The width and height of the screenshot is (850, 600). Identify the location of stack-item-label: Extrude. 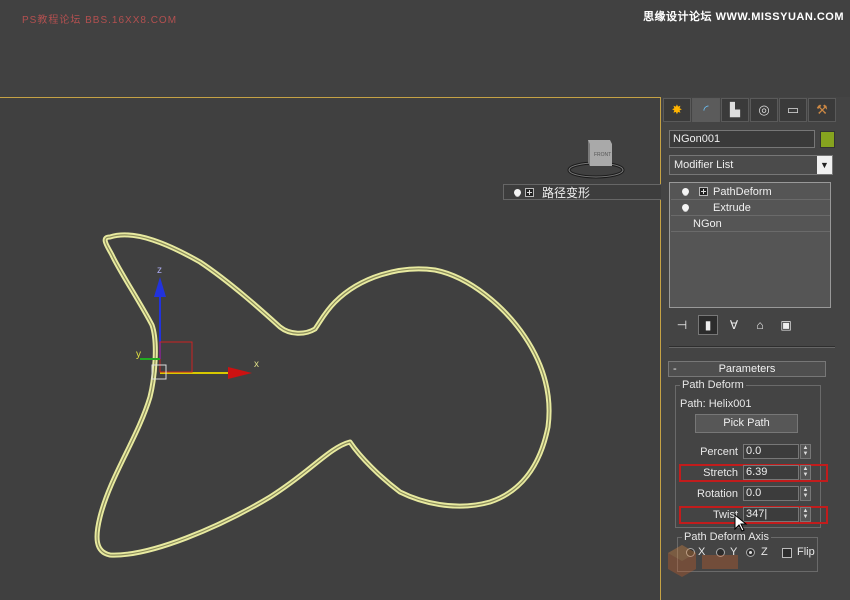
(732, 207).